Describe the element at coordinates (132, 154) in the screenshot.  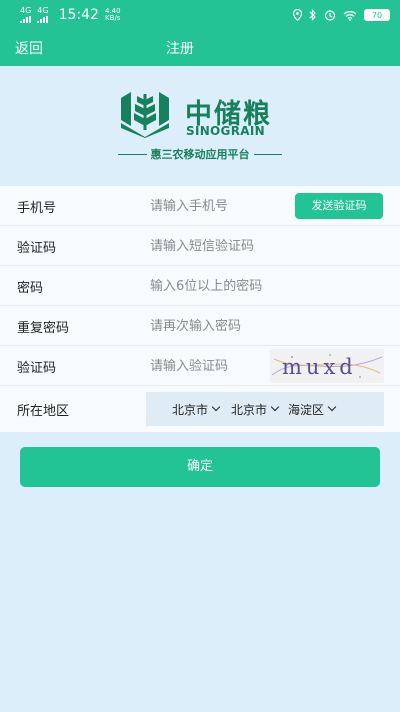
I see `slogan-divider-left` at that location.